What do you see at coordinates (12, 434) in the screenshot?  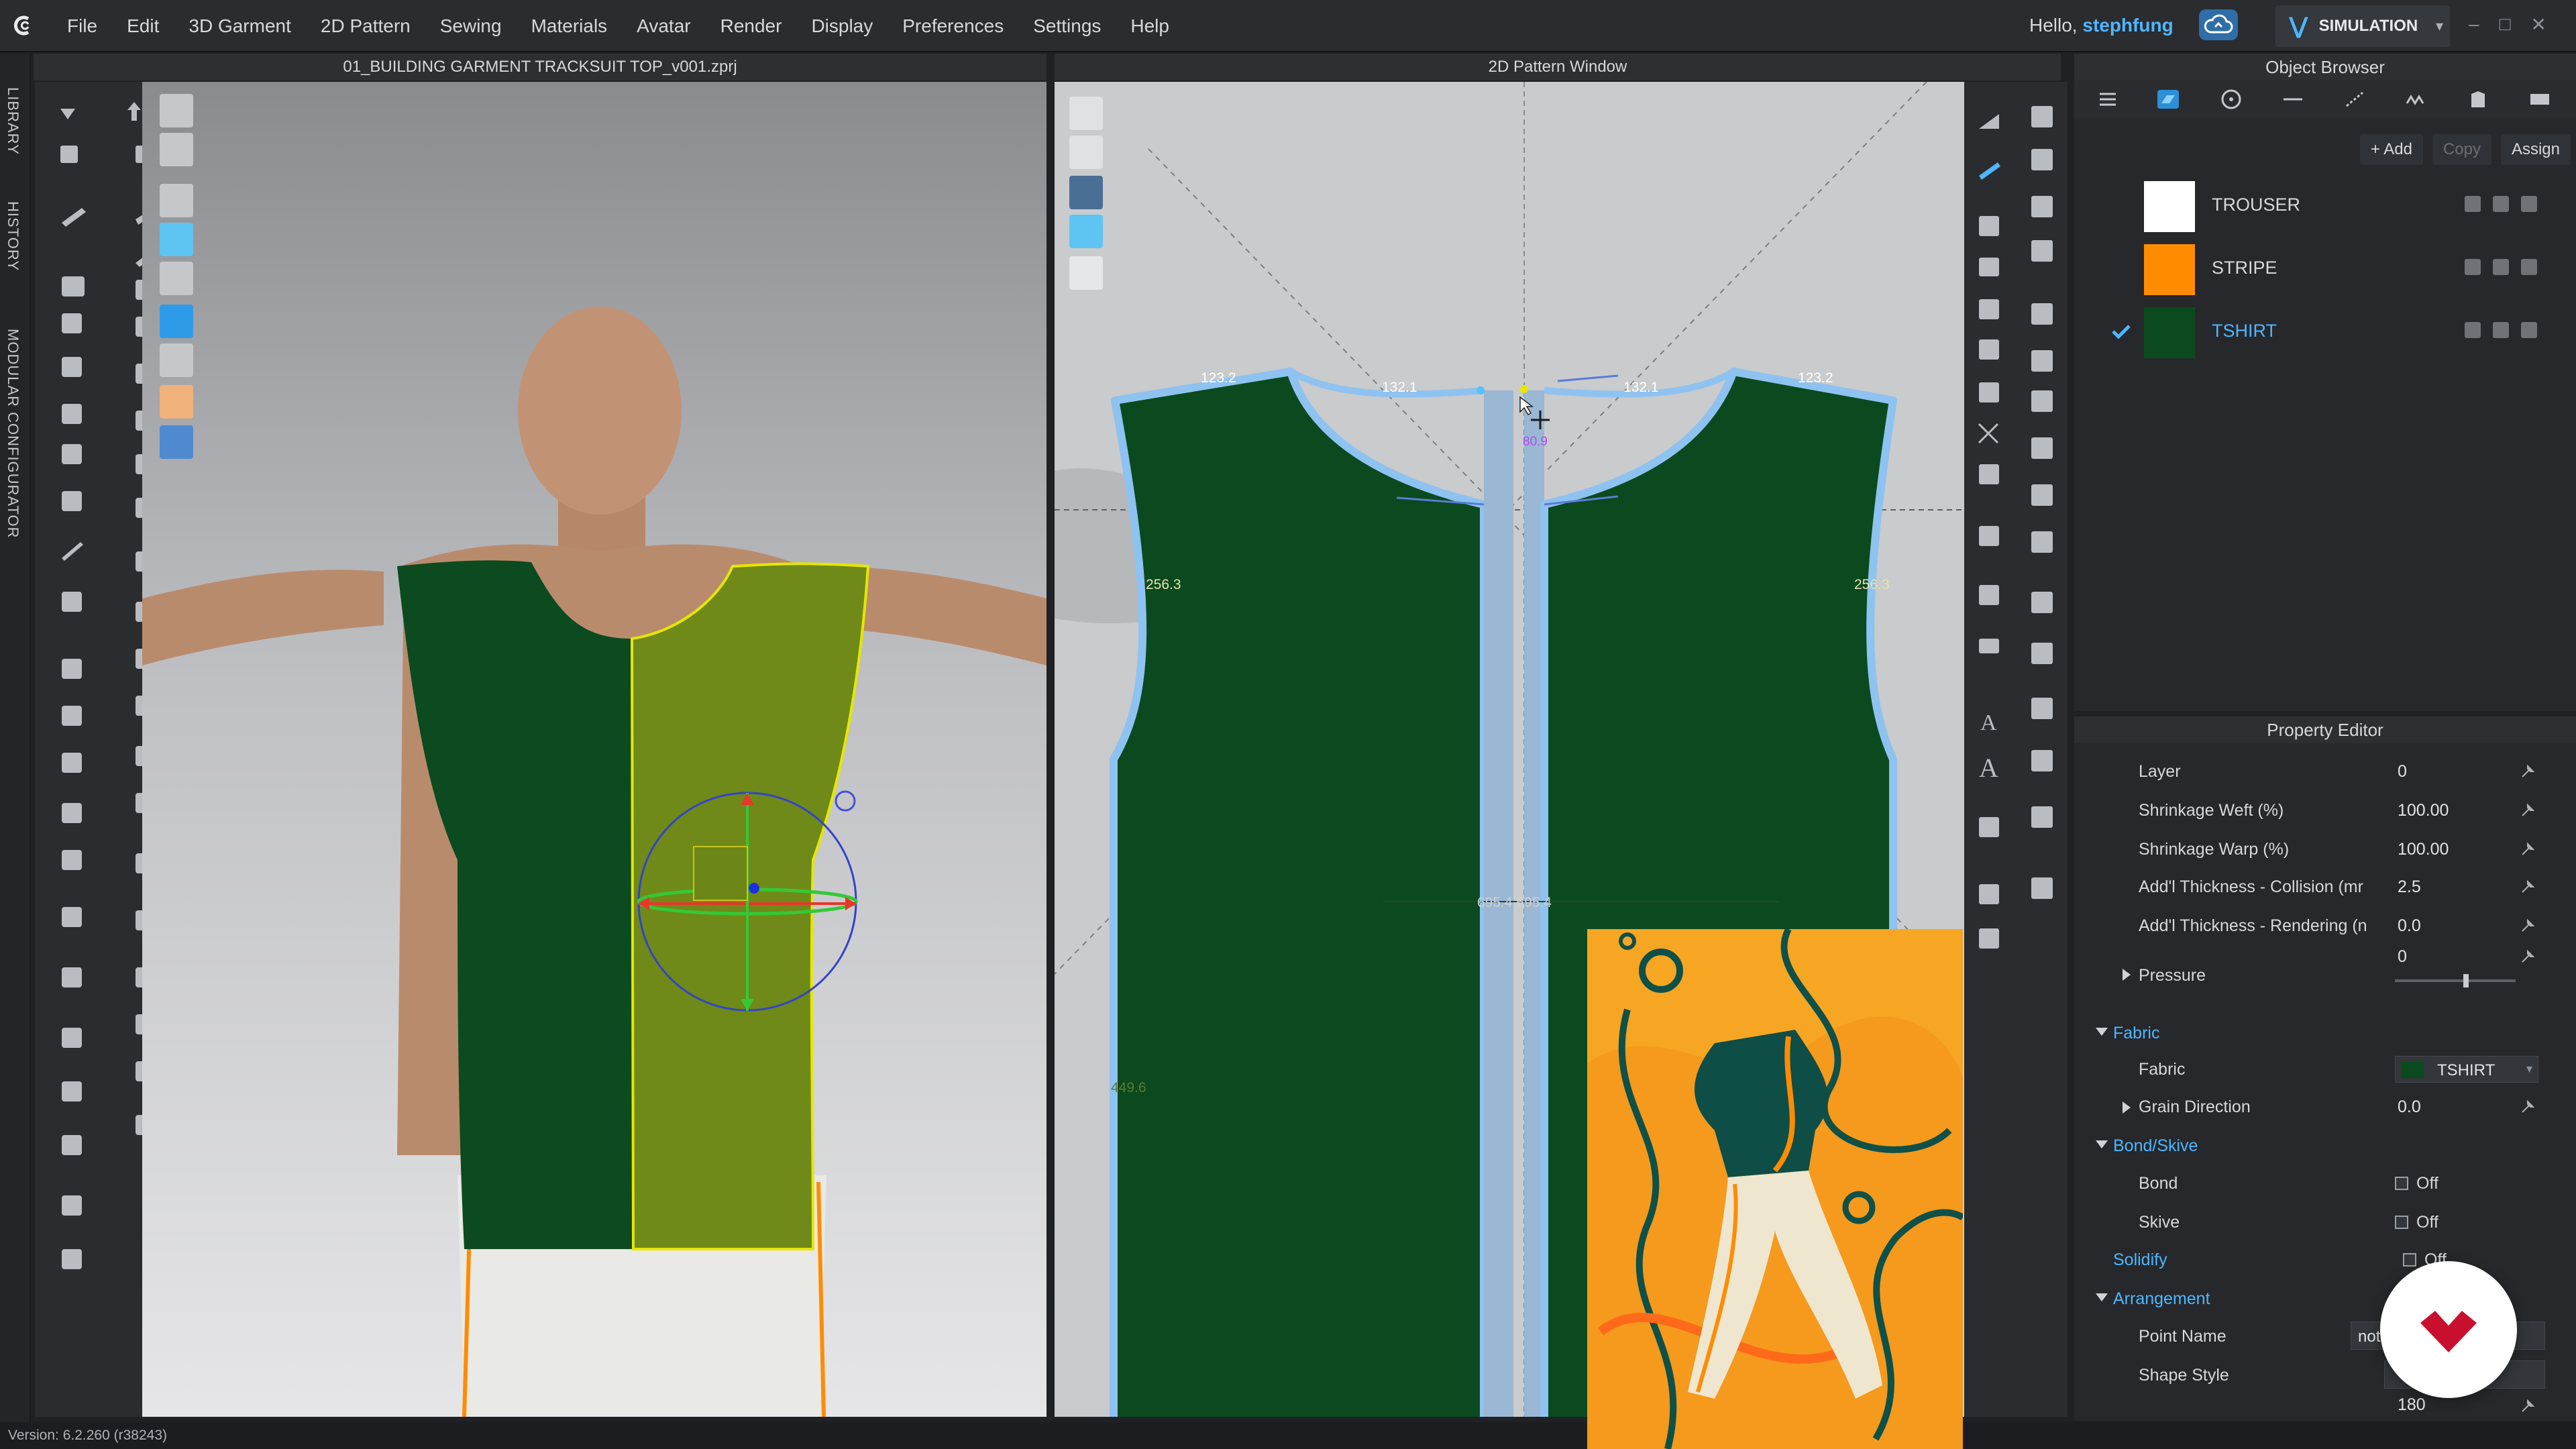 I see `tab-modular-configurator: MODULAR CONFIGURATOR` at bounding box center [12, 434].